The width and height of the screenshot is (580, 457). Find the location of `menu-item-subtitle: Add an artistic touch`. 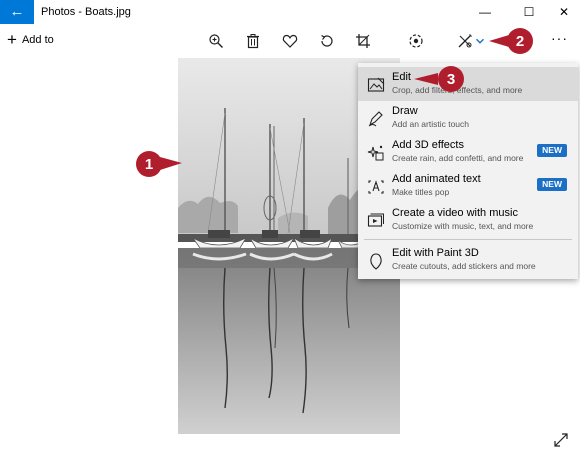

menu-item-subtitle: Add an artistic touch is located at coordinates (431, 124).